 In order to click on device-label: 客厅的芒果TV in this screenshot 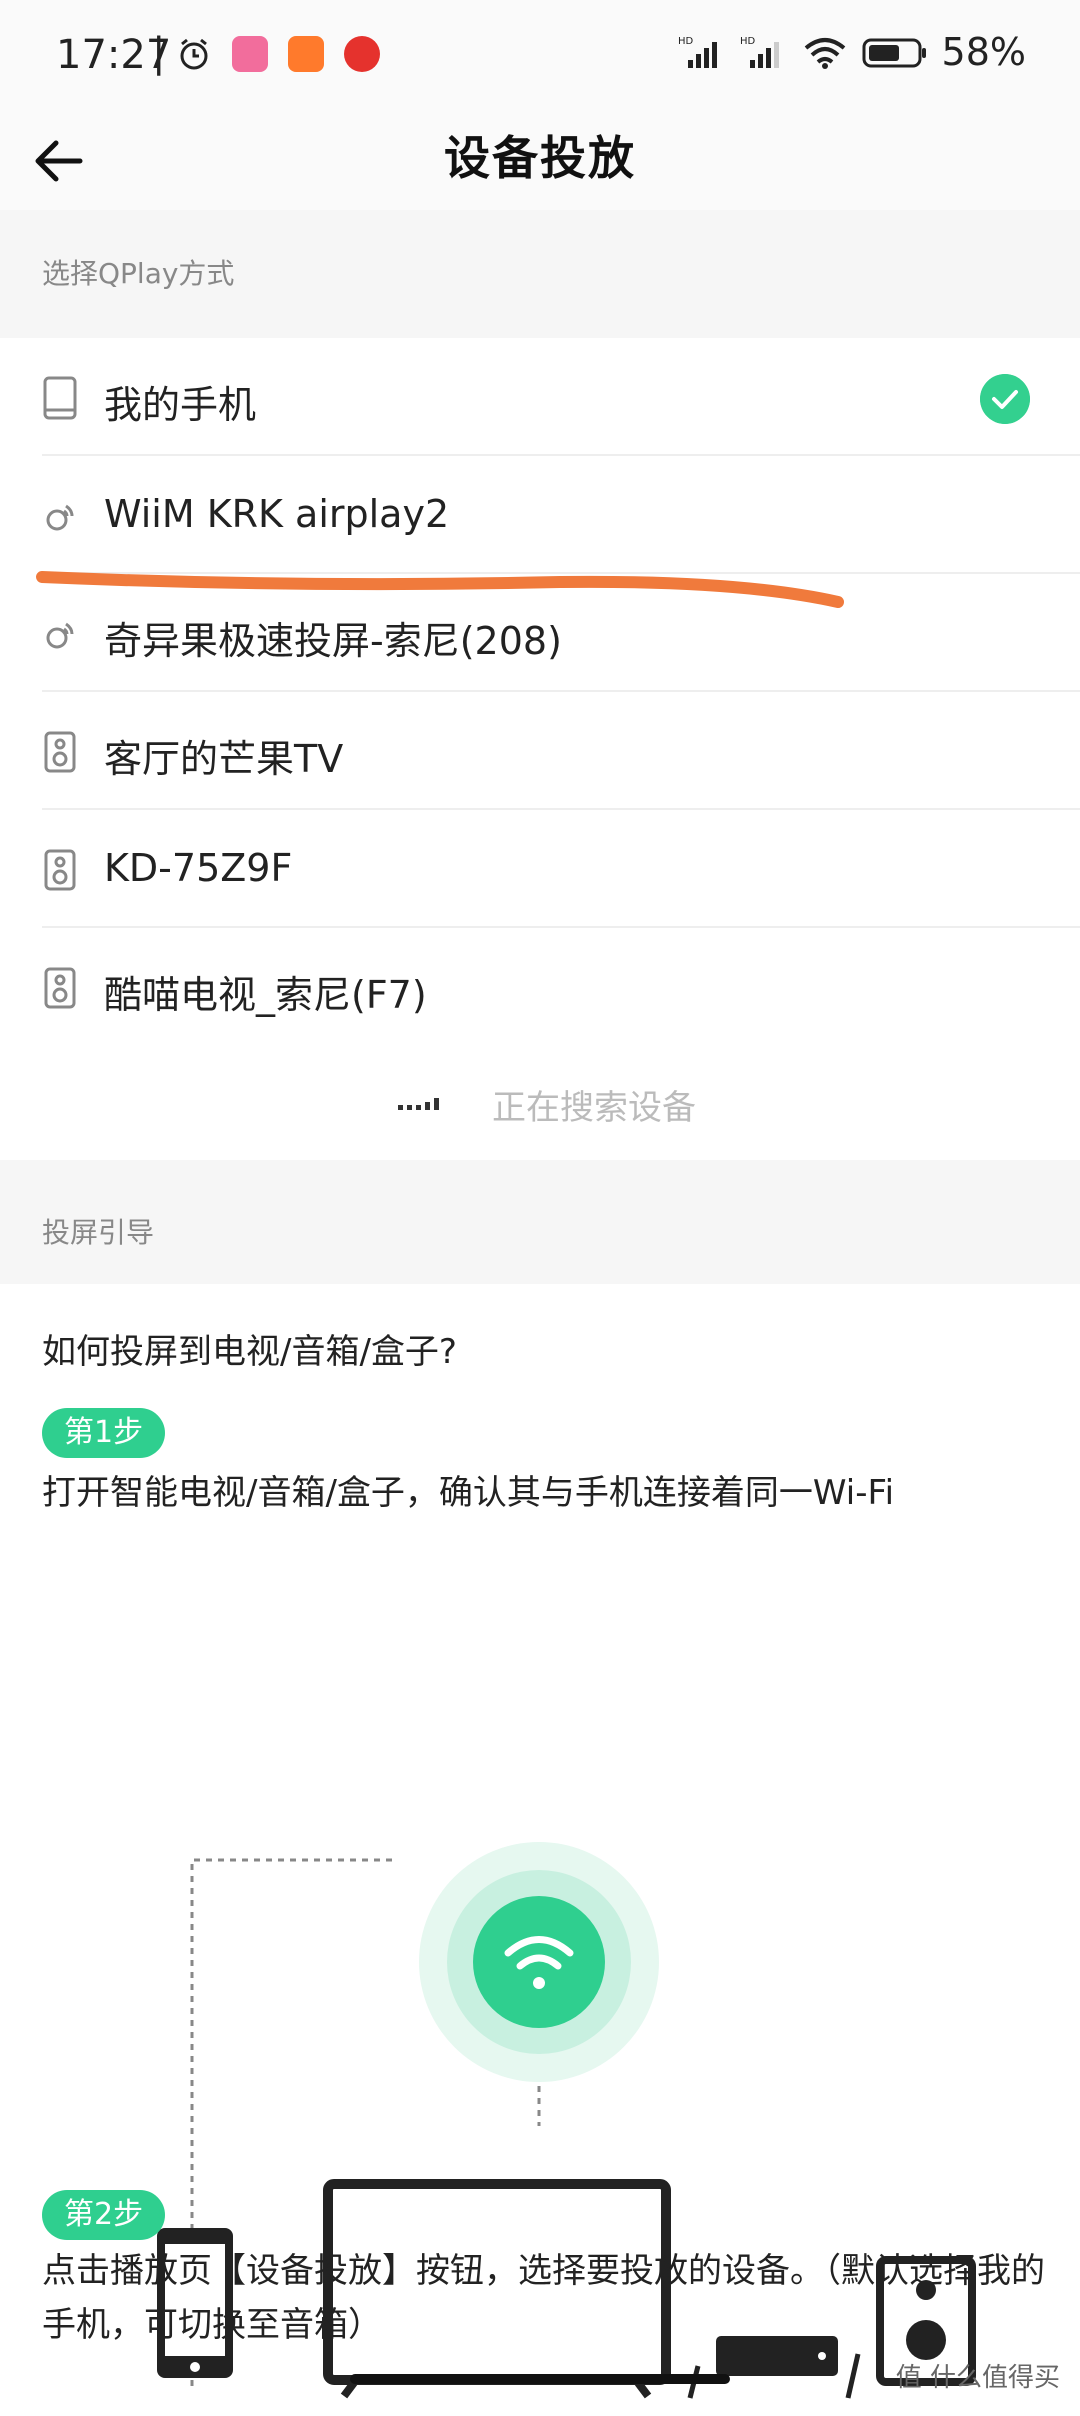, I will do `click(224, 759)`.